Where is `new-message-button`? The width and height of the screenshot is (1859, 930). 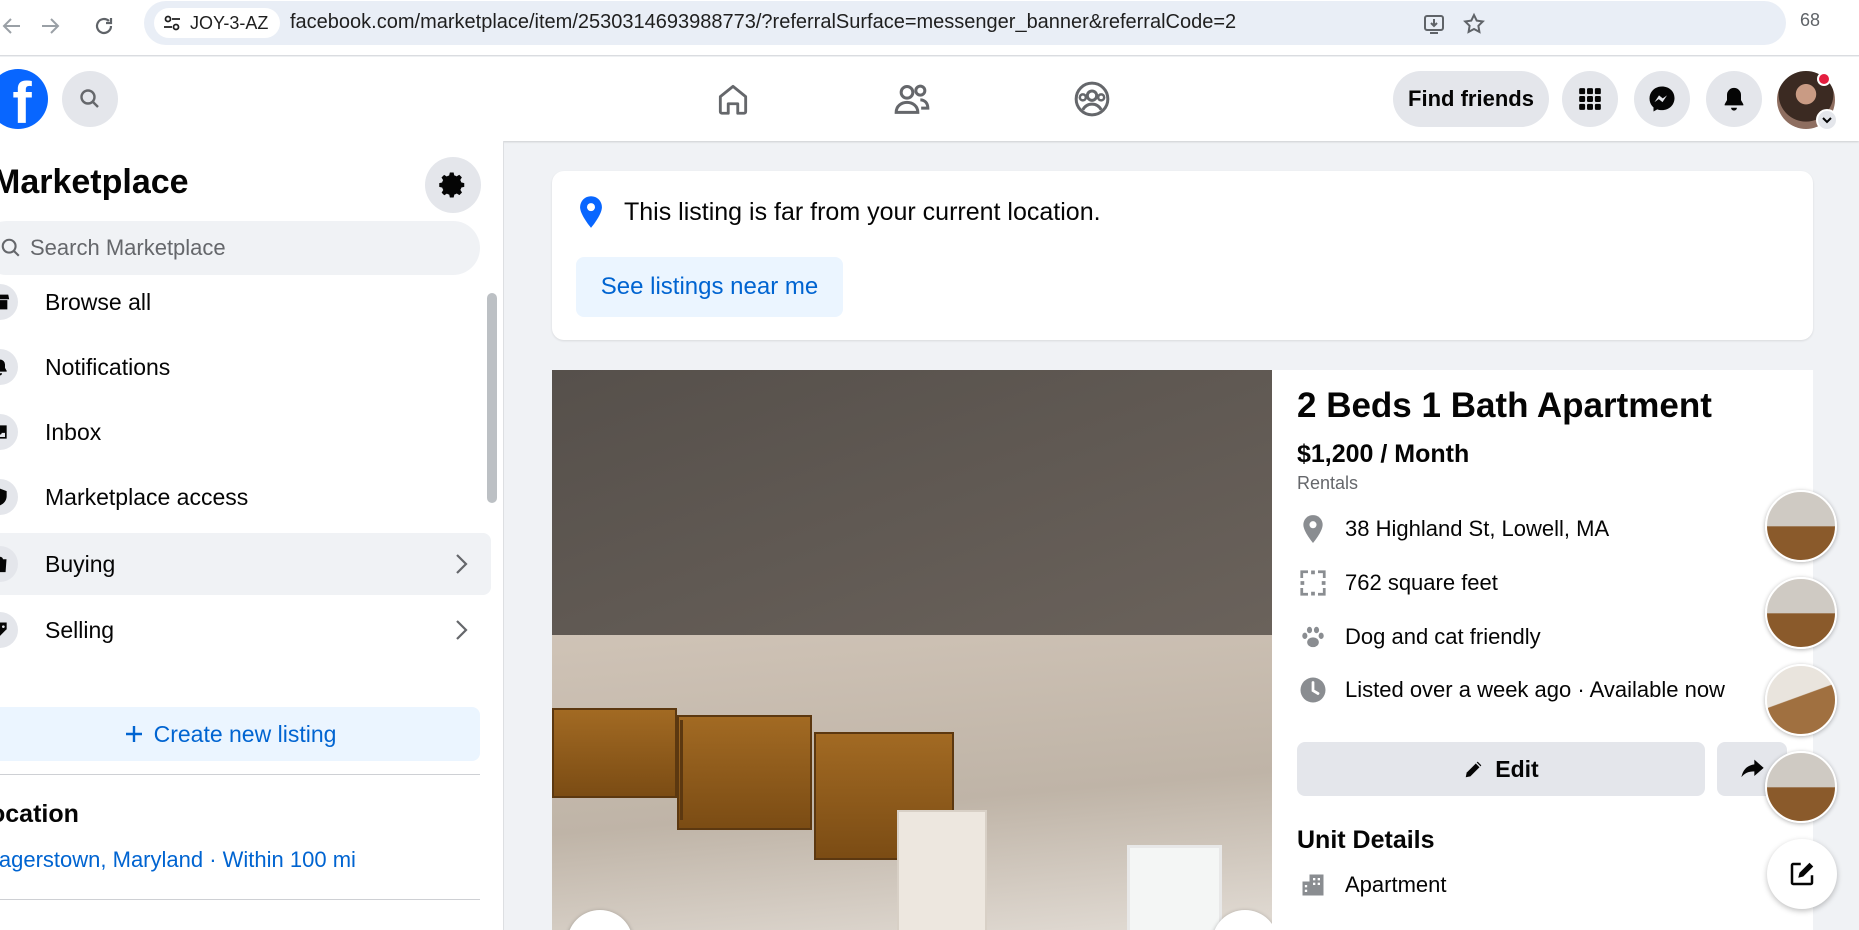
new-message-button is located at coordinates (1802, 874).